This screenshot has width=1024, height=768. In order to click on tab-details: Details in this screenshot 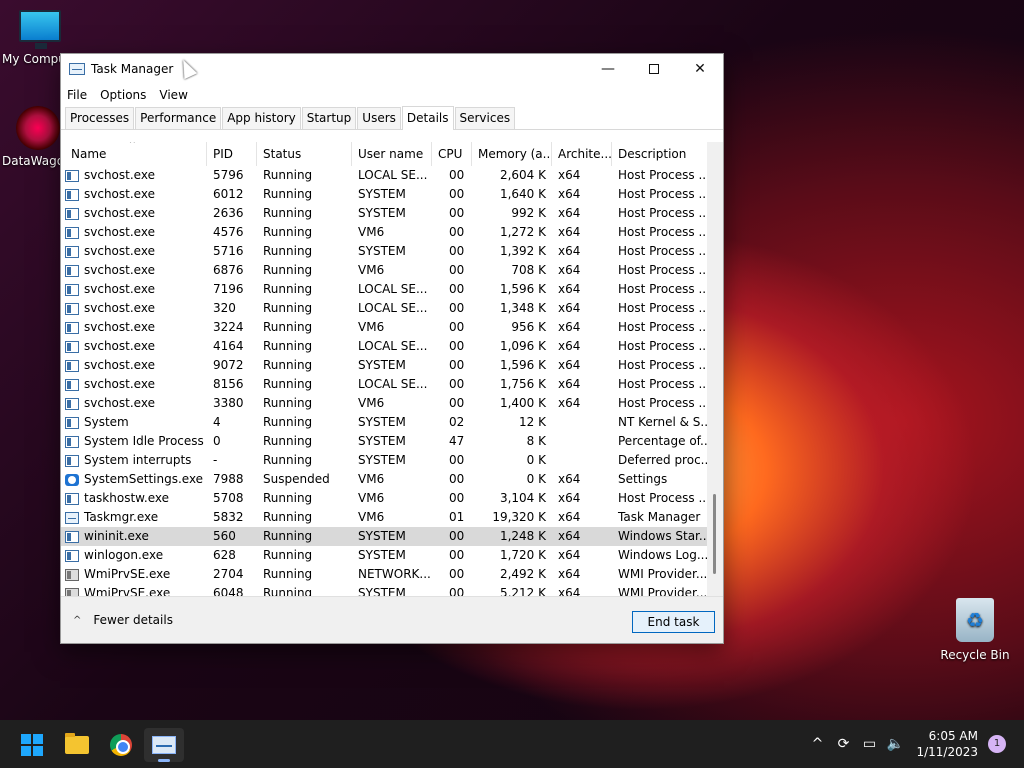, I will do `click(427, 118)`.